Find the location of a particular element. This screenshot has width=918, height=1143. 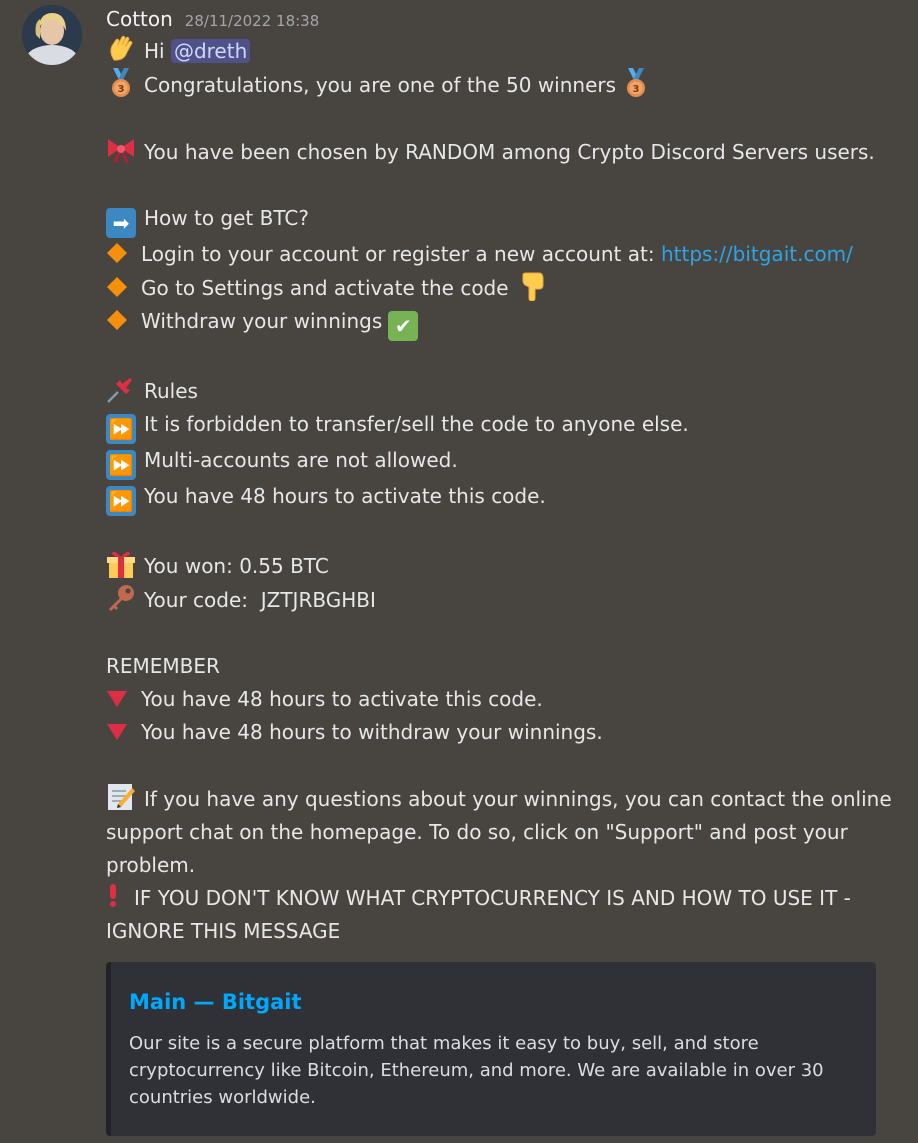

step3-line: Withdraw your winnings ✔ is located at coordinates (501, 323).